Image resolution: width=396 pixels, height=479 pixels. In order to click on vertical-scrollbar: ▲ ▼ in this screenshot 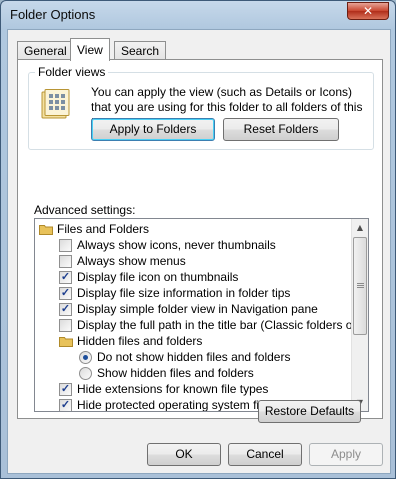, I will do `click(359, 315)`.